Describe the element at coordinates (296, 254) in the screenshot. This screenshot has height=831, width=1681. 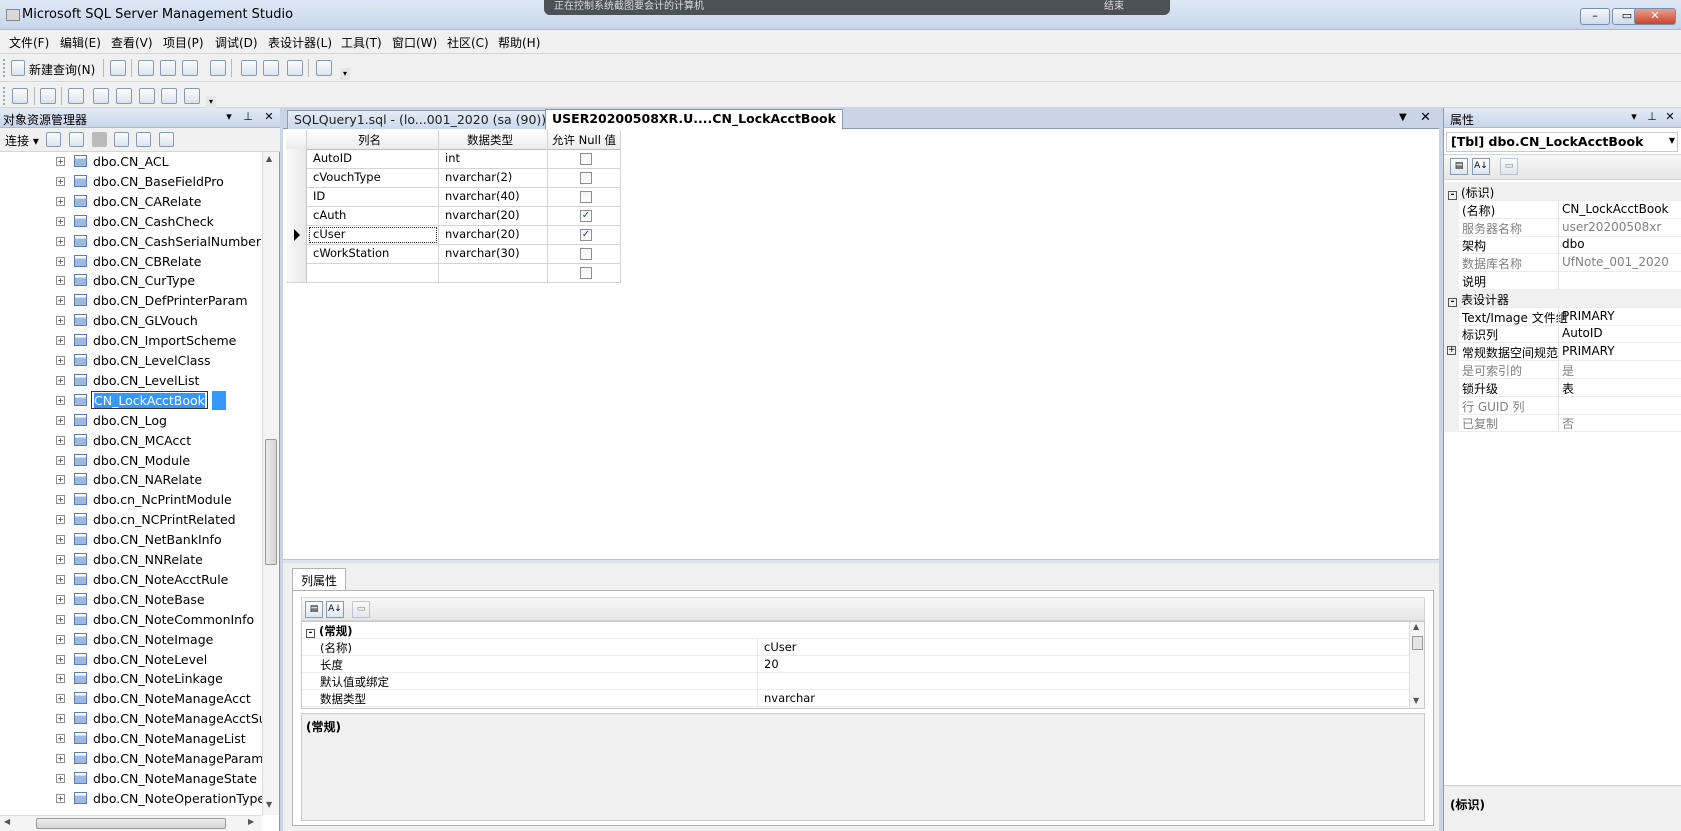
I see `row-selector` at that location.